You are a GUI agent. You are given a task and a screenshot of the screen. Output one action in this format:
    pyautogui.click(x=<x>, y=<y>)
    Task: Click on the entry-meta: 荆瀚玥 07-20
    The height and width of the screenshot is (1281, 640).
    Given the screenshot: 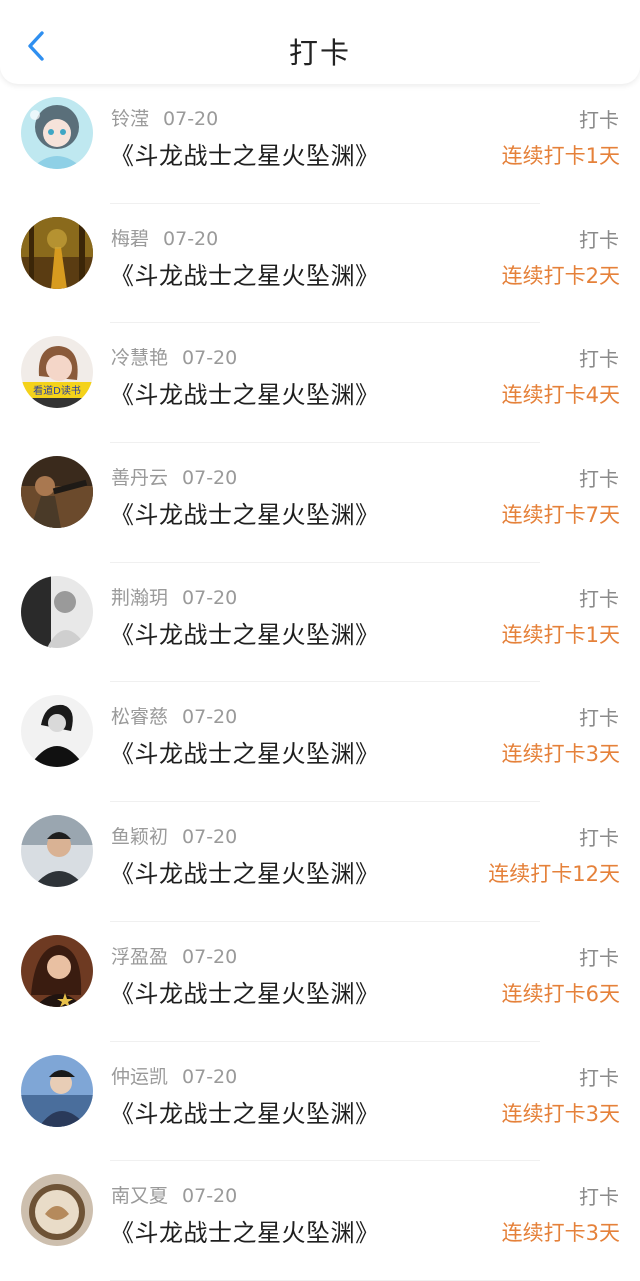 What is the action you would take?
    pyautogui.click(x=174, y=596)
    